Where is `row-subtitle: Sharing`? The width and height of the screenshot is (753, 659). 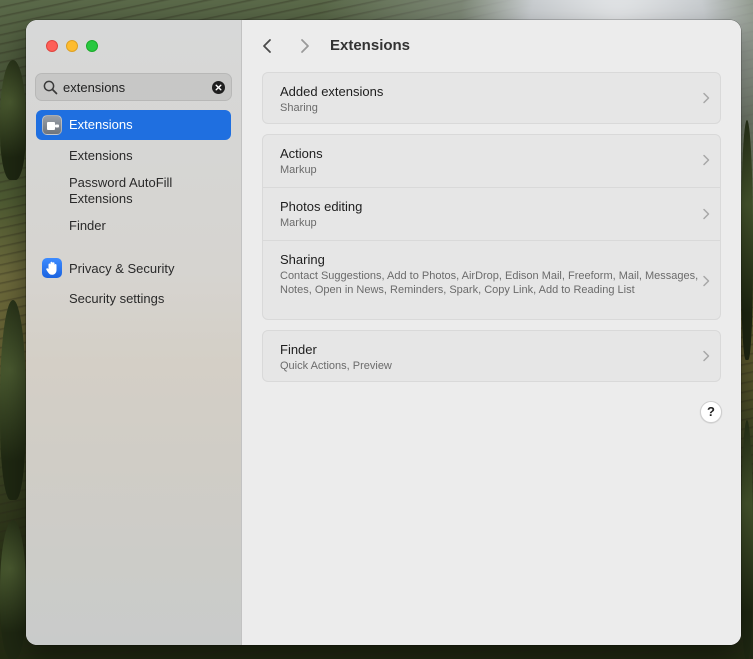
row-subtitle: Sharing is located at coordinates (299, 108).